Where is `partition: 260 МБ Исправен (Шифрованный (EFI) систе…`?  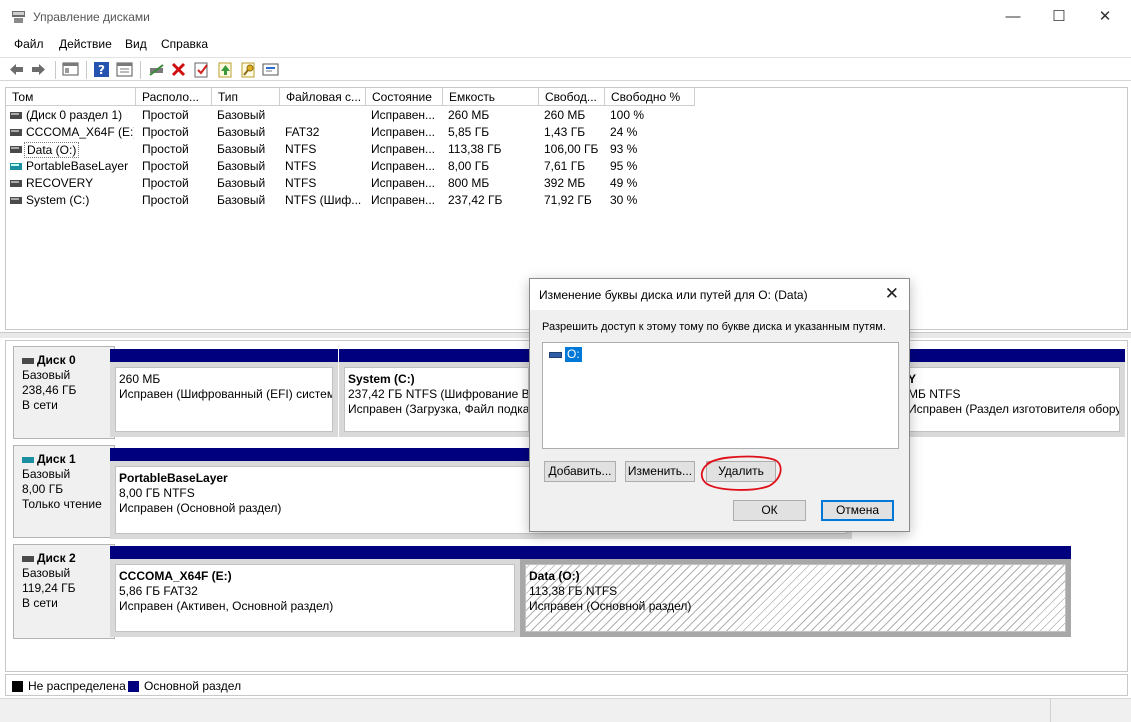
partition: 260 МБ Исправен (Шифрованный (EFI) систе… is located at coordinates (224, 393).